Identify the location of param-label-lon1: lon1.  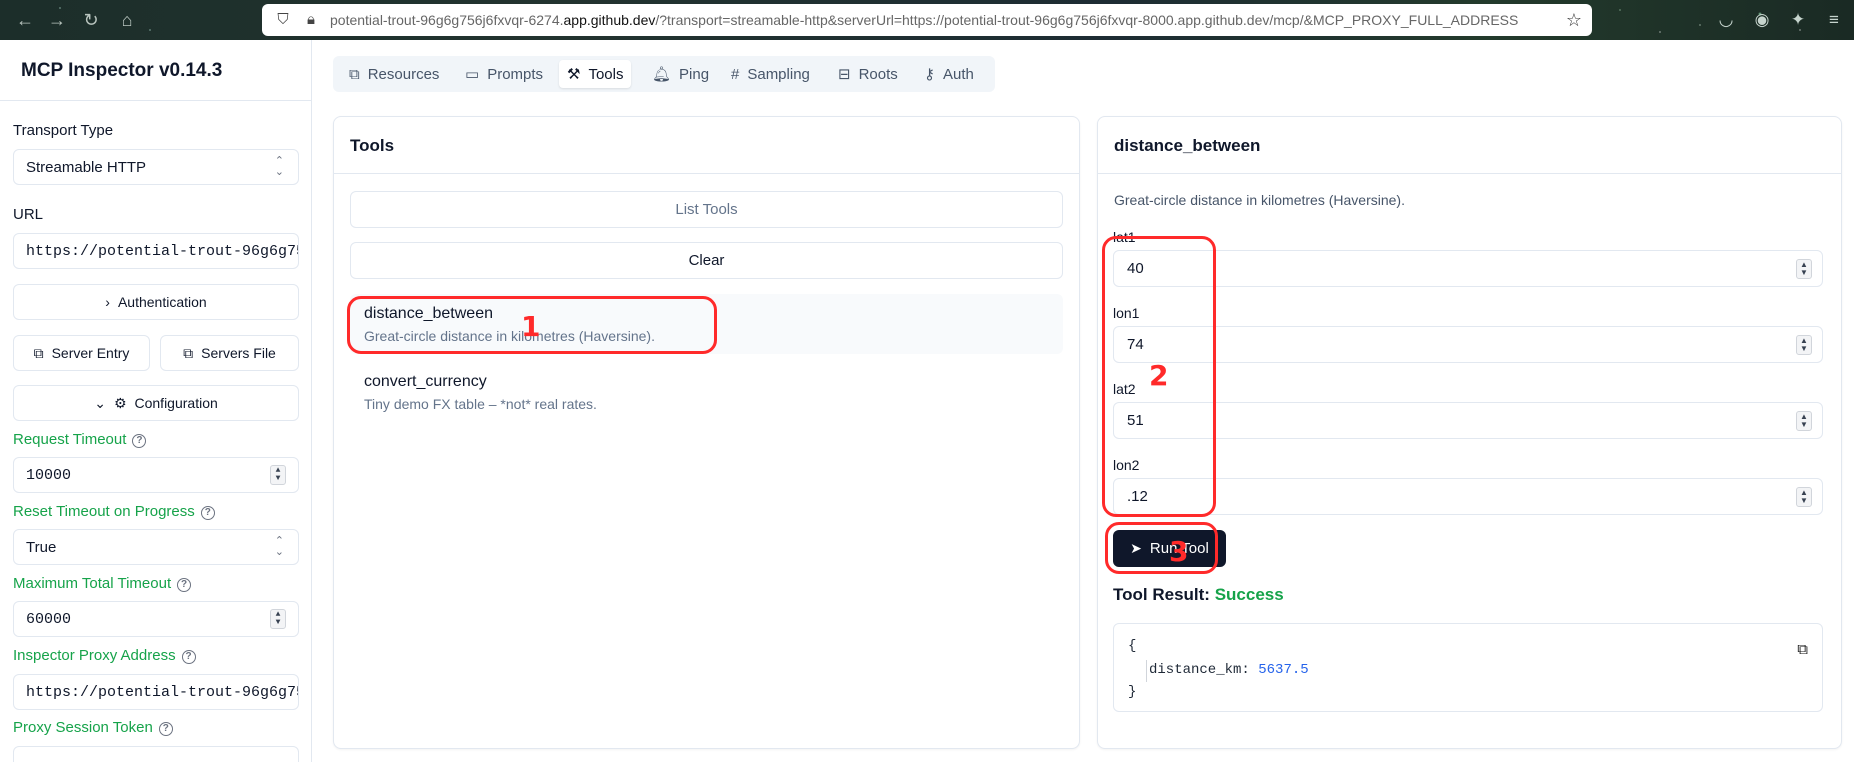
(1126, 313).